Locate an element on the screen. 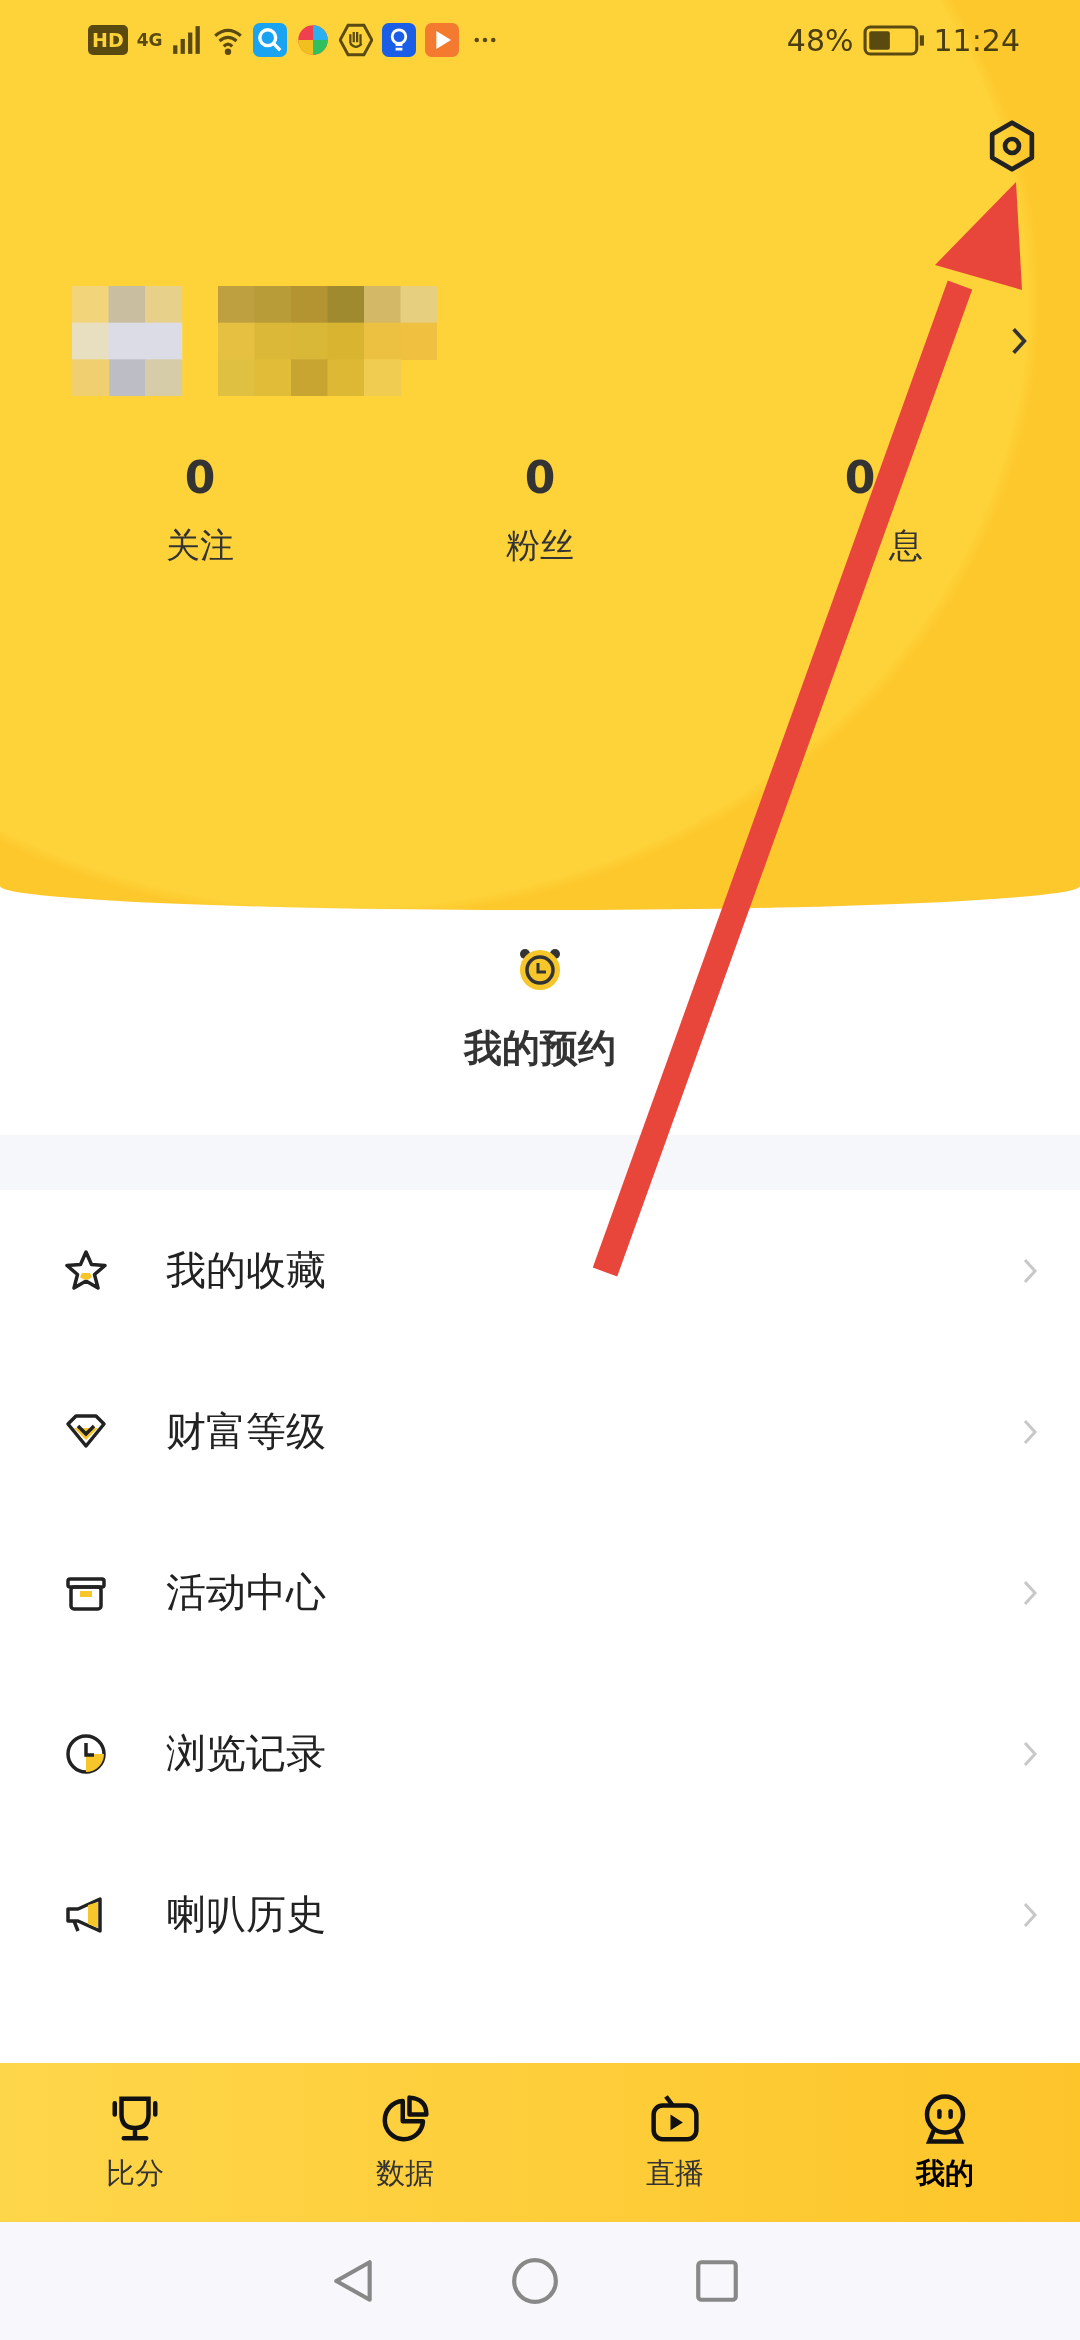  bulb-app-icon is located at coordinates (399, 40).